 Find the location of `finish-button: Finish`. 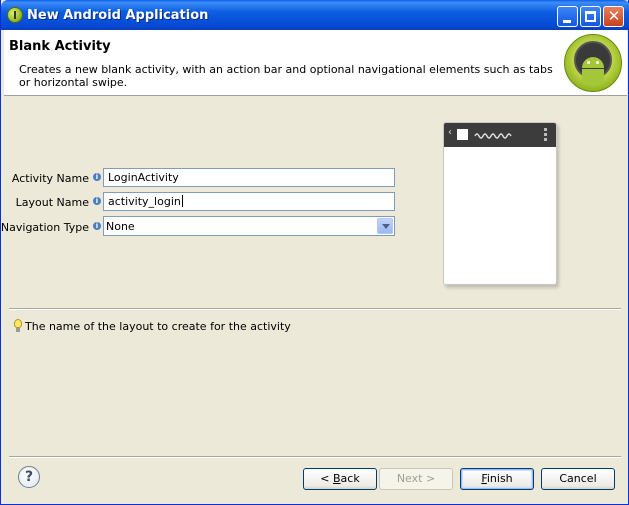

finish-button: Finish is located at coordinates (497, 479).